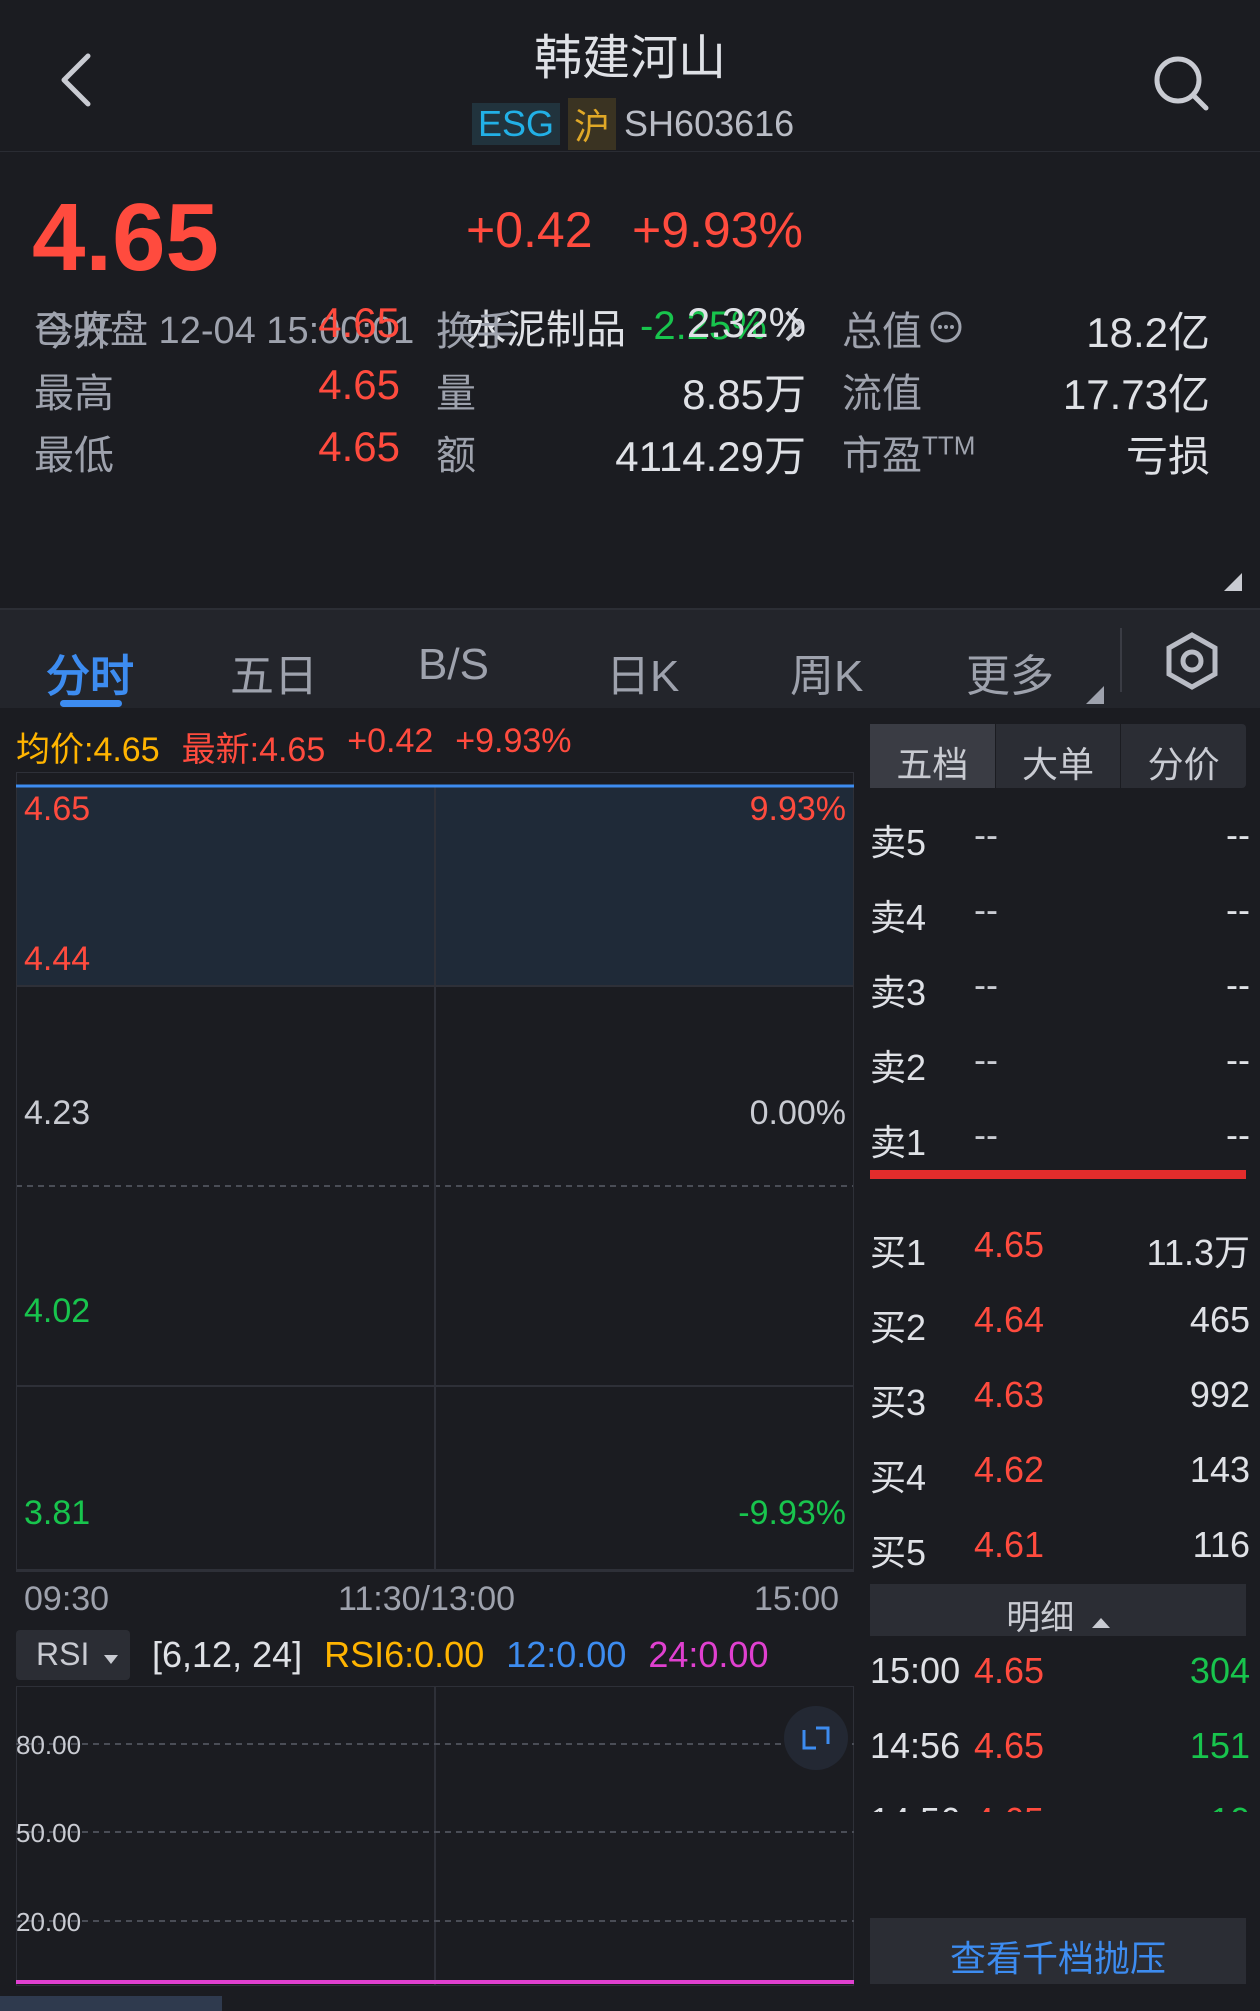  Describe the element at coordinates (1233, 582) in the screenshot. I see `expand-corner-icon` at that location.